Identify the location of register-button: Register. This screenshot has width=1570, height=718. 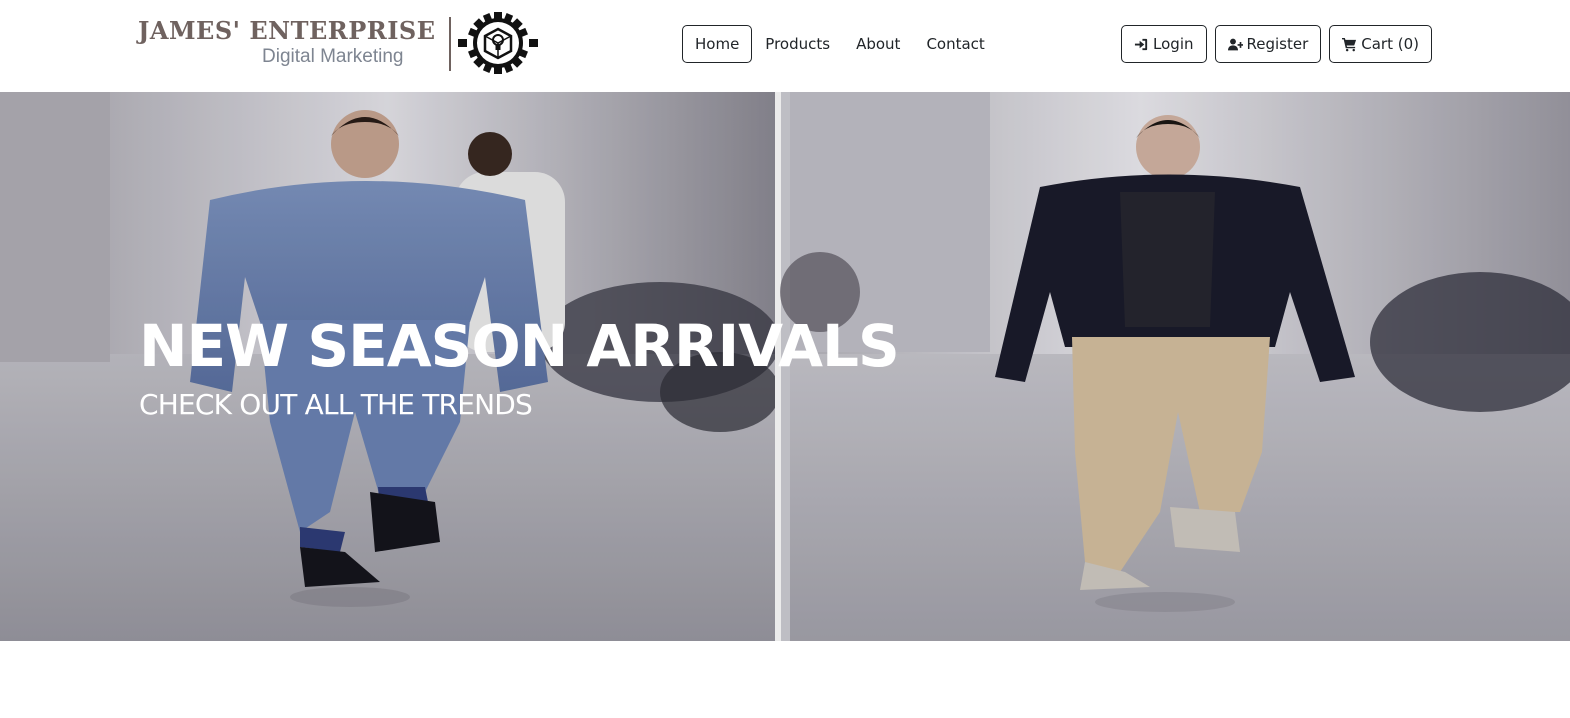
(1268, 44).